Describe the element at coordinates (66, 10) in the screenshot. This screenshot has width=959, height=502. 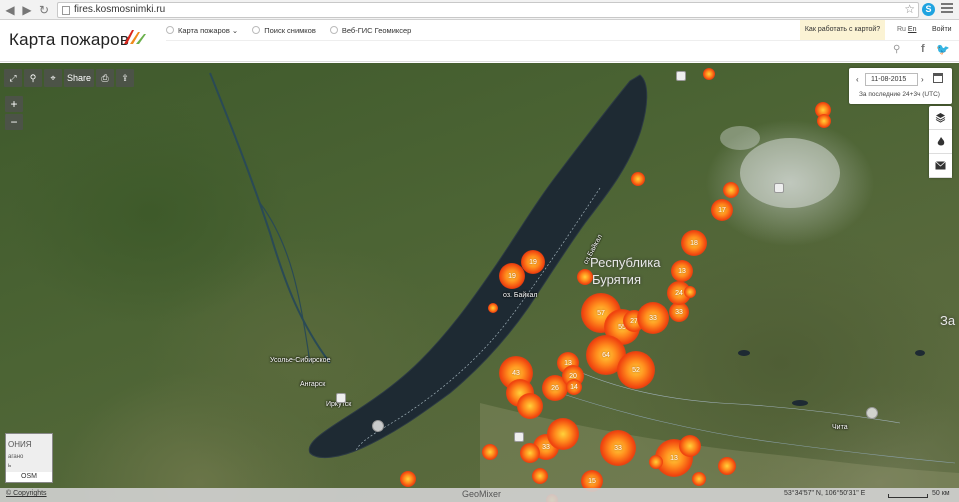
I see `page-icon` at that location.